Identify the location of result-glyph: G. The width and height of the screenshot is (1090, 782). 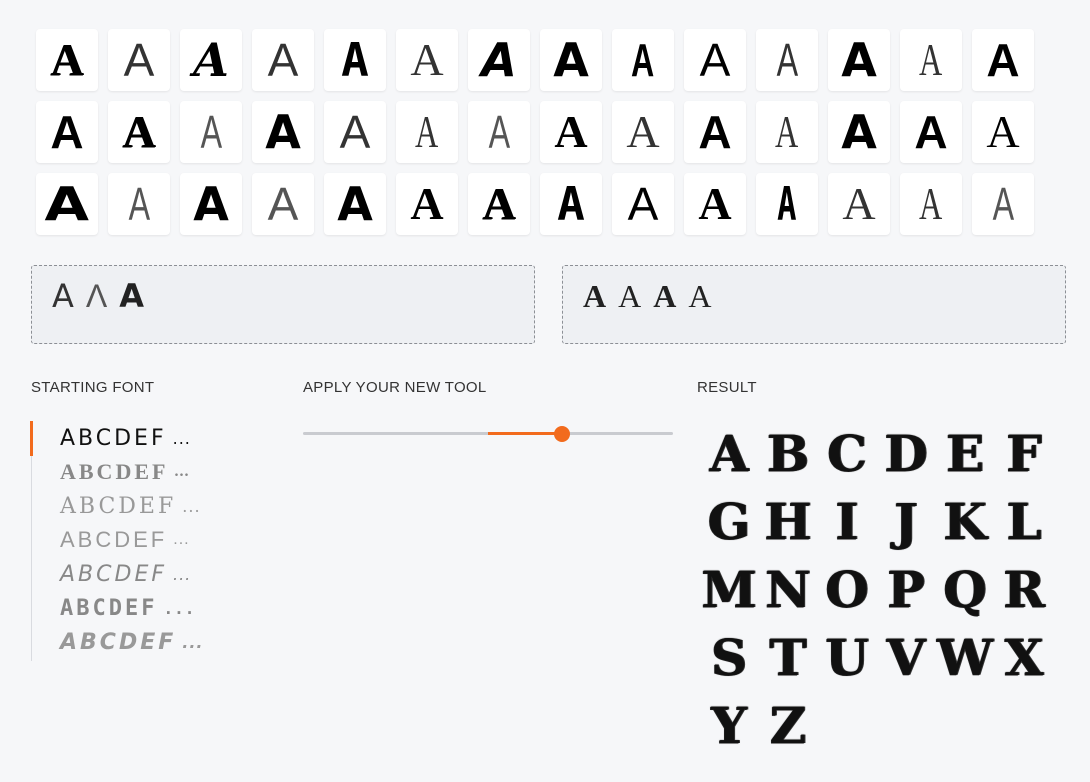
(729, 521).